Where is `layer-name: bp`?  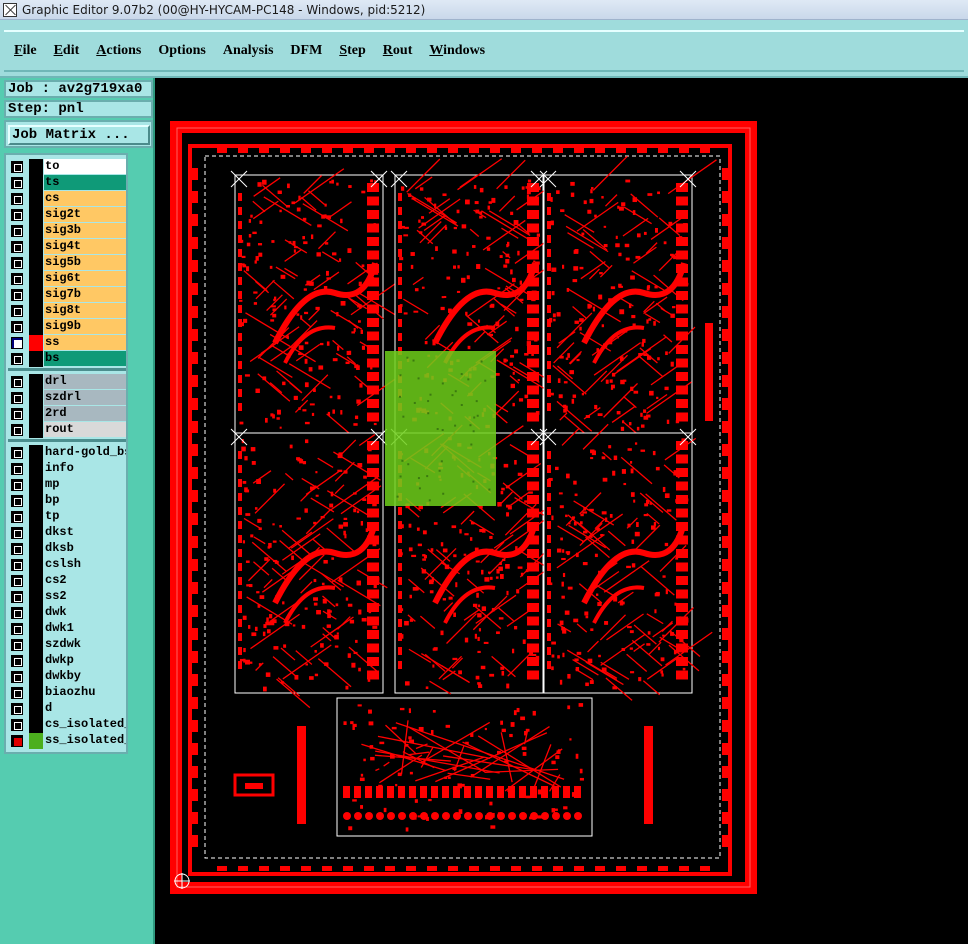
layer-name: bp is located at coordinates (85, 500).